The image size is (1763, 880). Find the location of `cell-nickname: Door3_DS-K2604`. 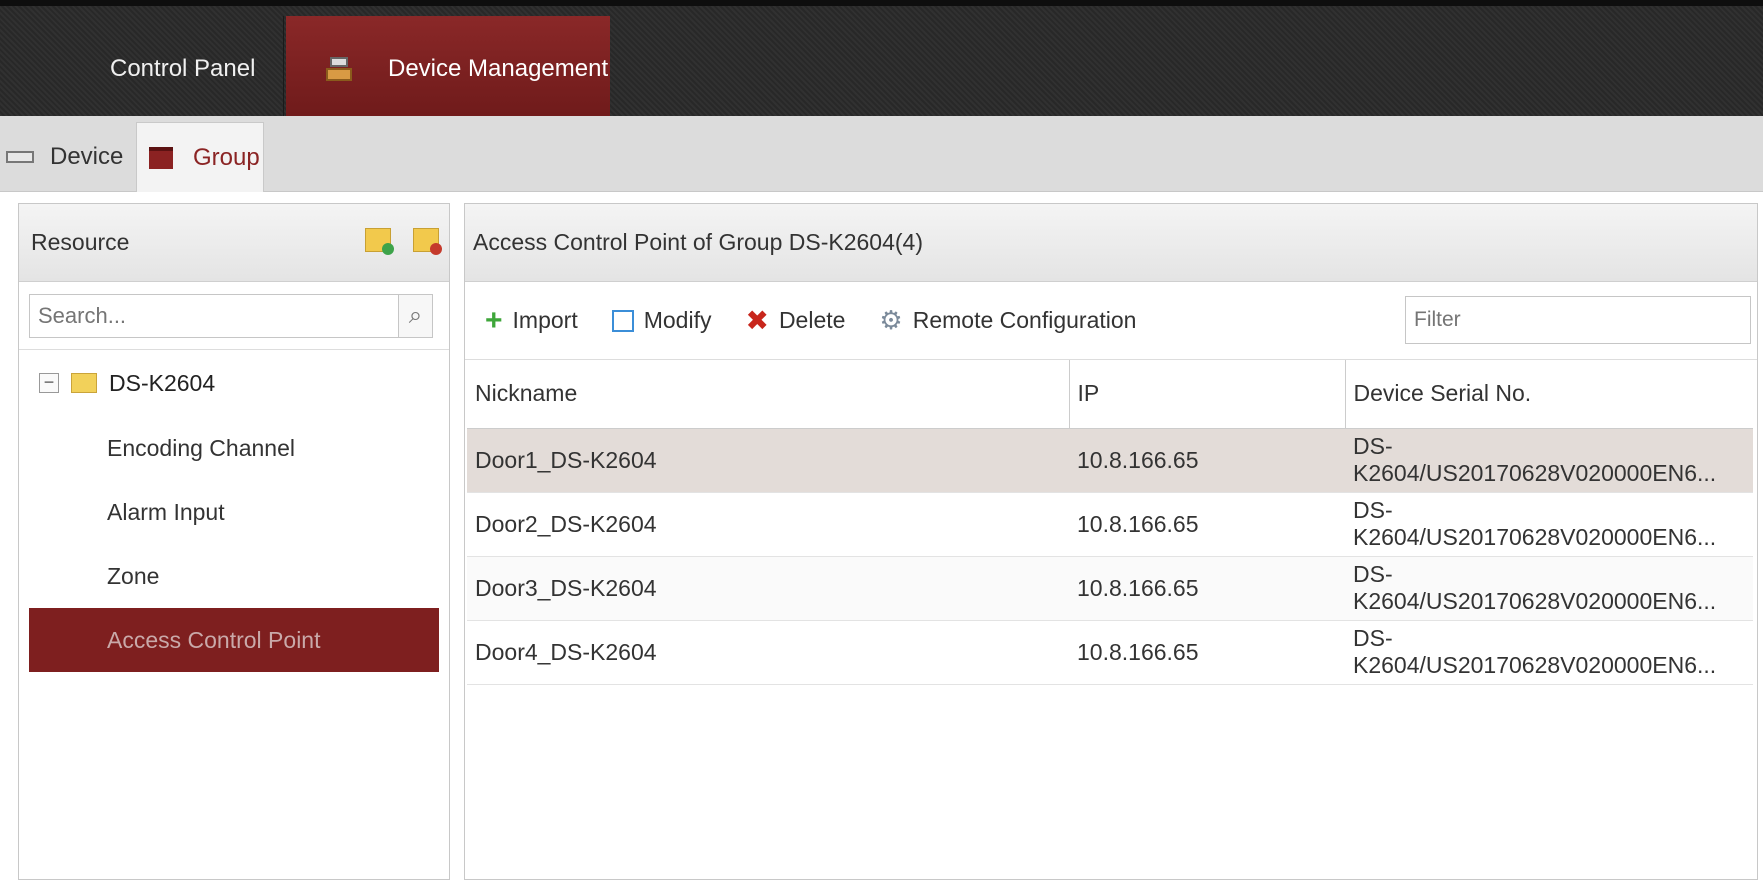

cell-nickname: Door3_DS-K2604 is located at coordinates (768, 588).